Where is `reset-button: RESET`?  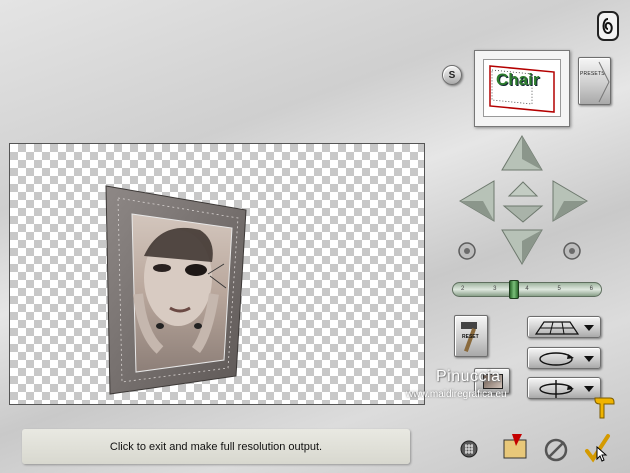 reset-button: RESET is located at coordinates (471, 336).